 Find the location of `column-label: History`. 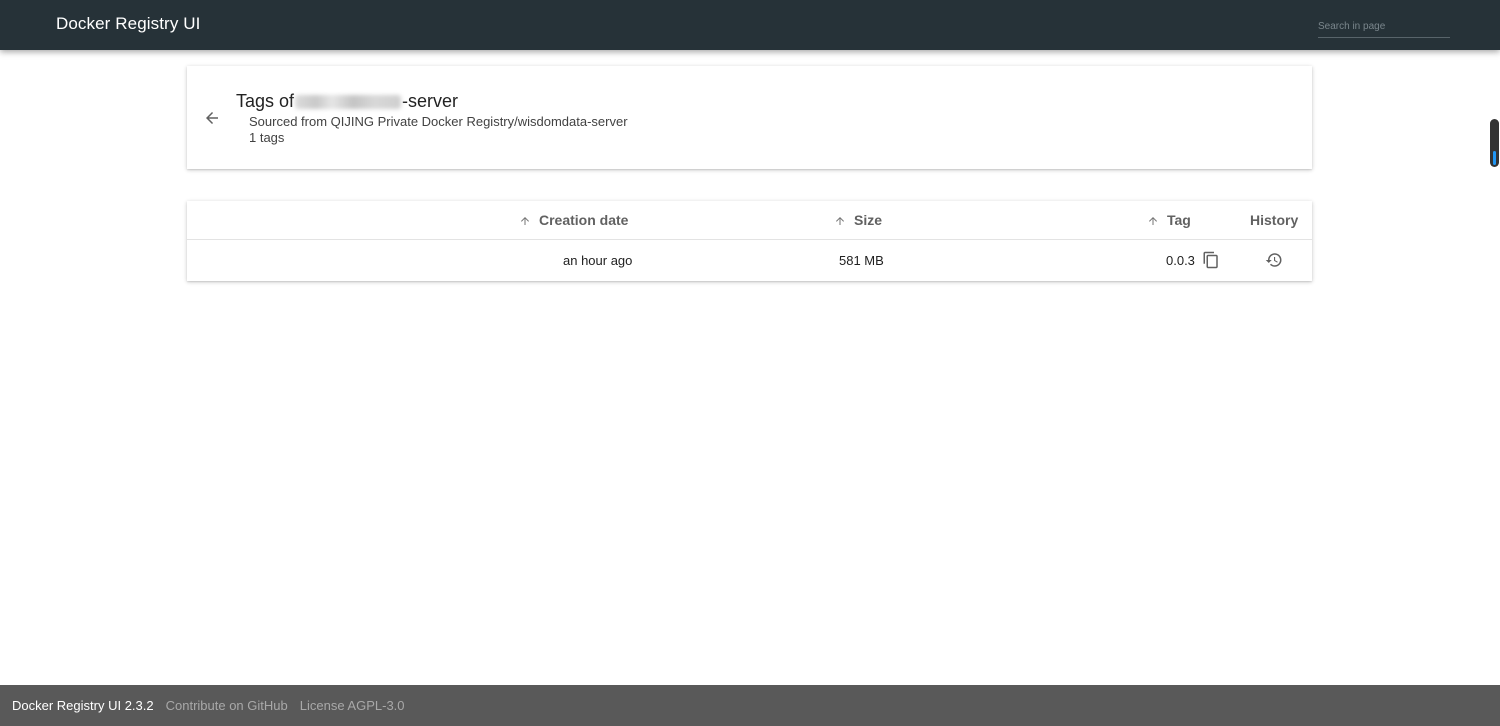

column-label: History is located at coordinates (1274, 220).